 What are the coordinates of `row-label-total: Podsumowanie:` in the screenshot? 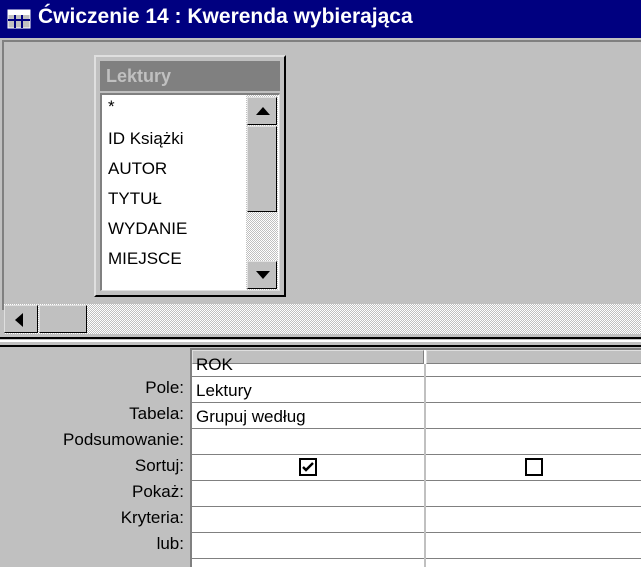 It's located at (123, 439).